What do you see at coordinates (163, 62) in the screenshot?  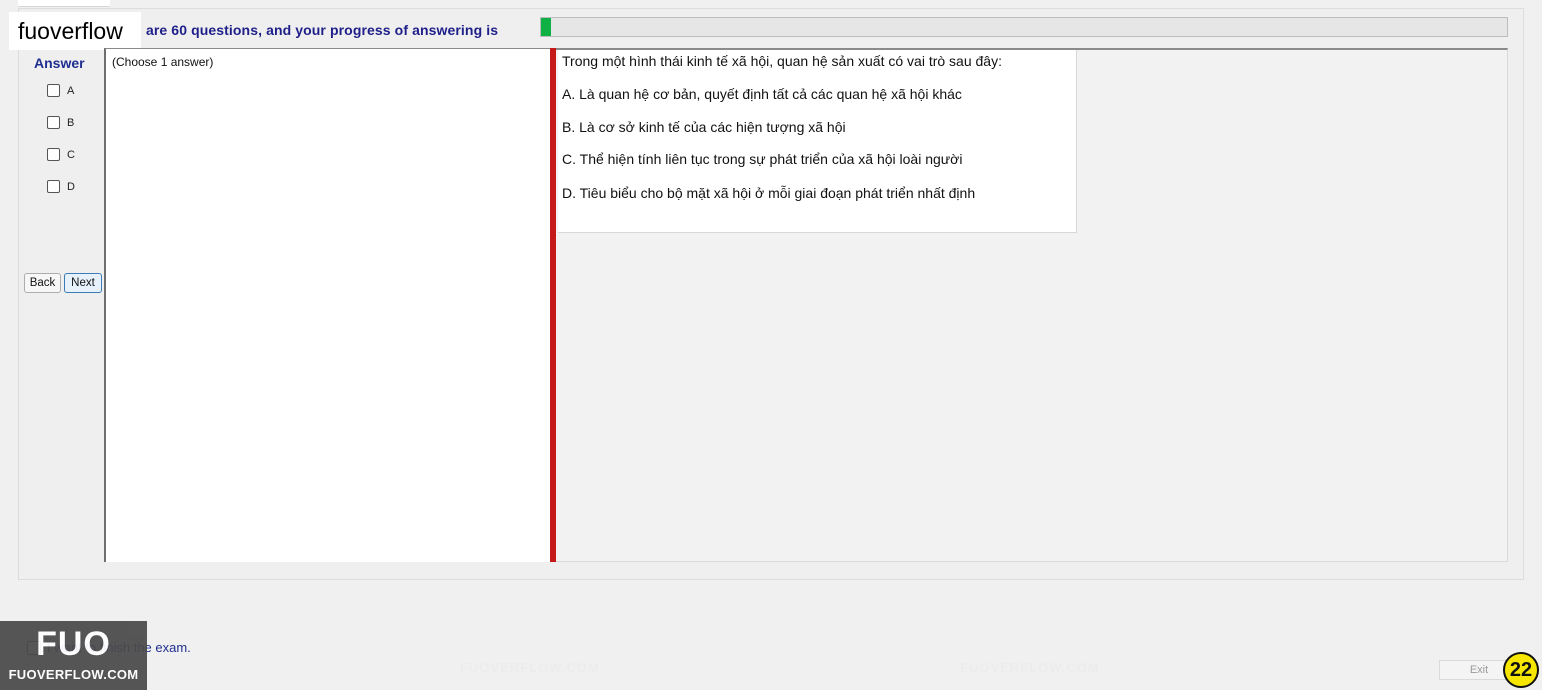 I see `choose-instruction: (Choose 1 answer)` at bounding box center [163, 62].